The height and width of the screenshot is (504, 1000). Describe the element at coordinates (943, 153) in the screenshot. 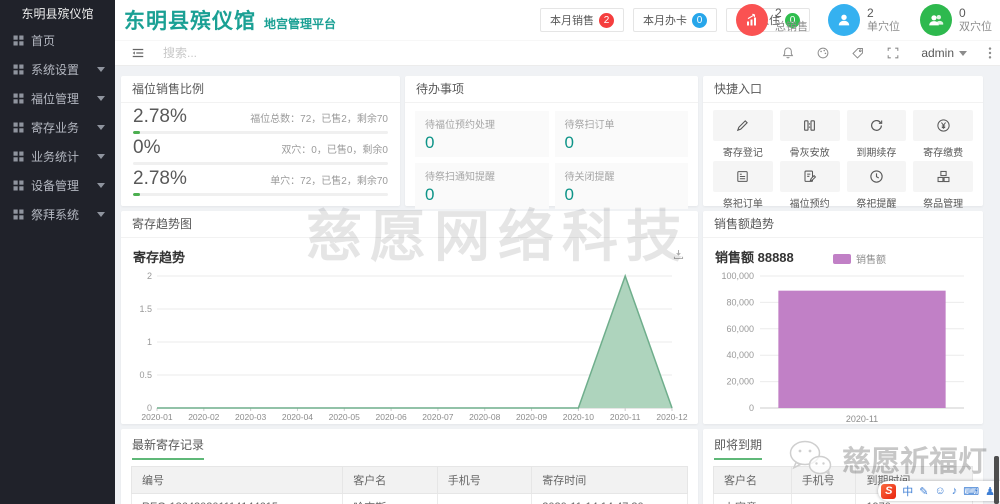

I see `quick-label: 寄存缴费` at that location.